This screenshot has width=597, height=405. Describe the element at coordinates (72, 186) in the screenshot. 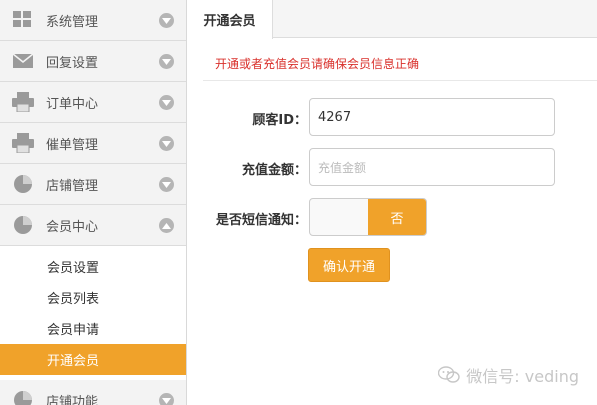

I see `sidebar-item-label: 店铺管理` at that location.